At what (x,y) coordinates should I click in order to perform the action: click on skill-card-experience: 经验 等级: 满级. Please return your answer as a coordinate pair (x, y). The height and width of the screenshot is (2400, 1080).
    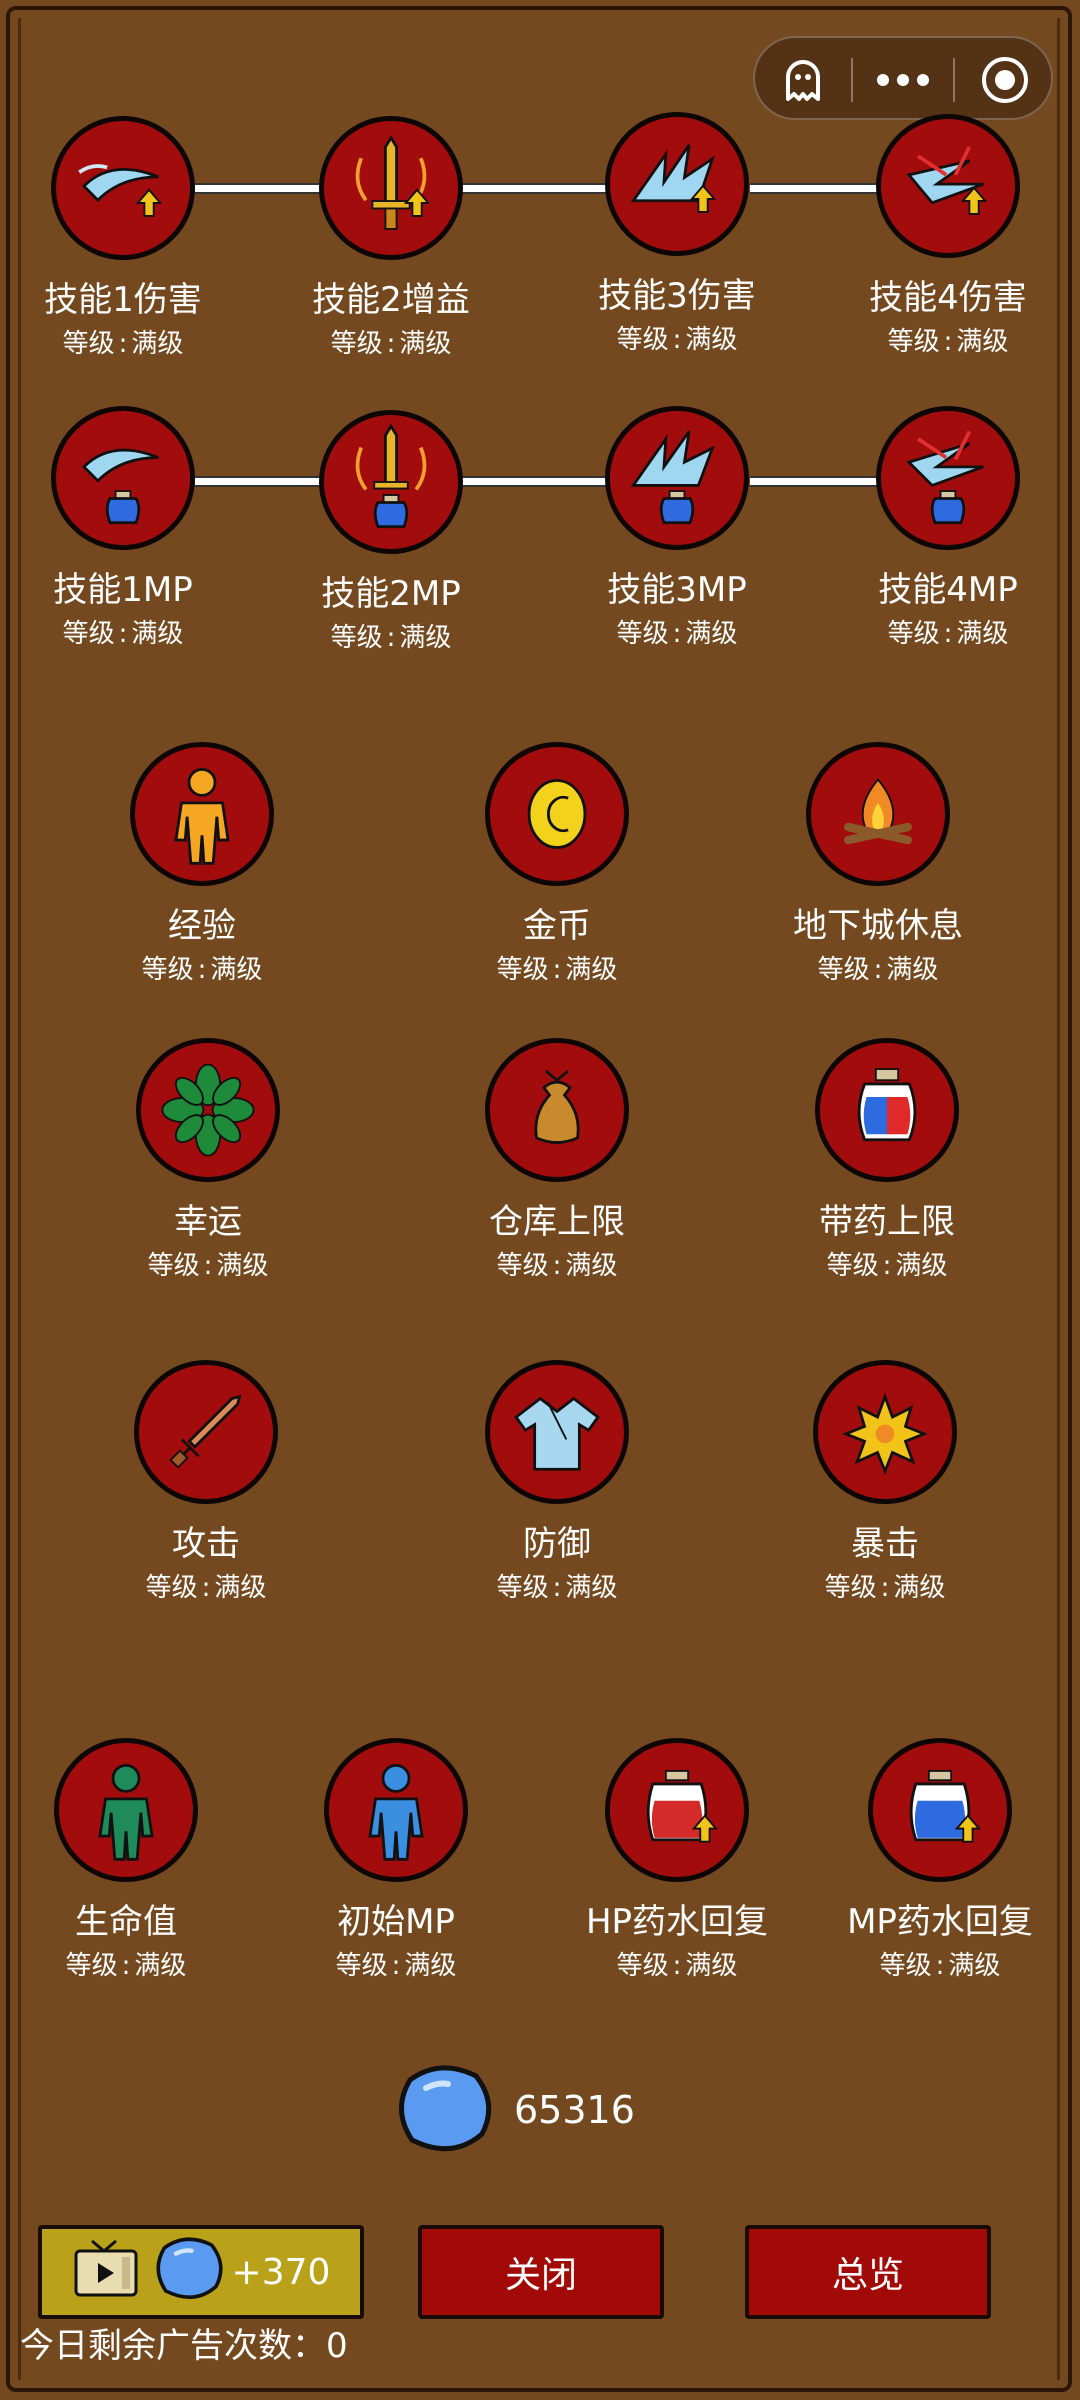
    Looking at the image, I should click on (202, 864).